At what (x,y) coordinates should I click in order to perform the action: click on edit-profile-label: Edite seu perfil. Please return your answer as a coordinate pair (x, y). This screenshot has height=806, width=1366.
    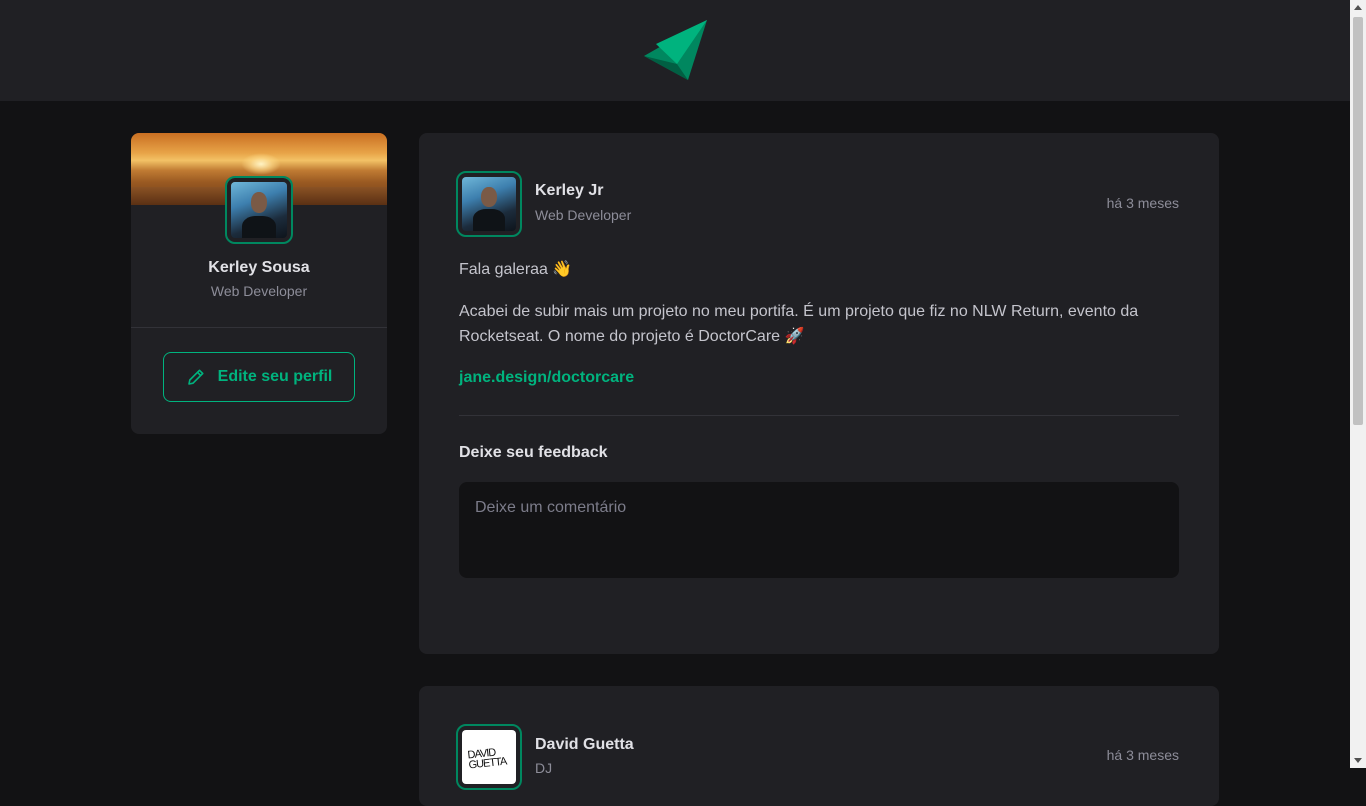
    Looking at the image, I should click on (275, 376).